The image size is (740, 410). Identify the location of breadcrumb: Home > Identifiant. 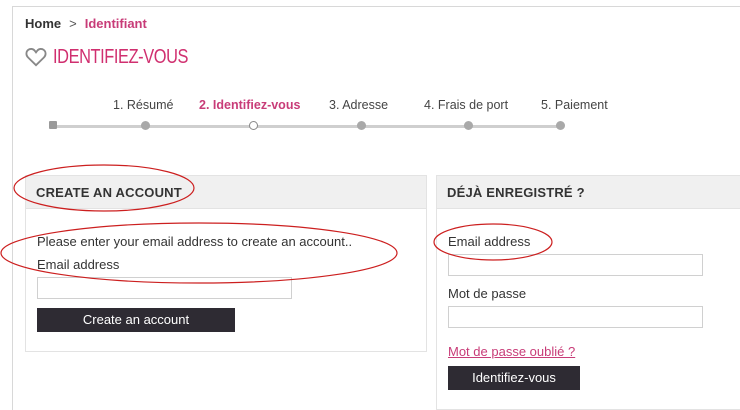
(86, 23).